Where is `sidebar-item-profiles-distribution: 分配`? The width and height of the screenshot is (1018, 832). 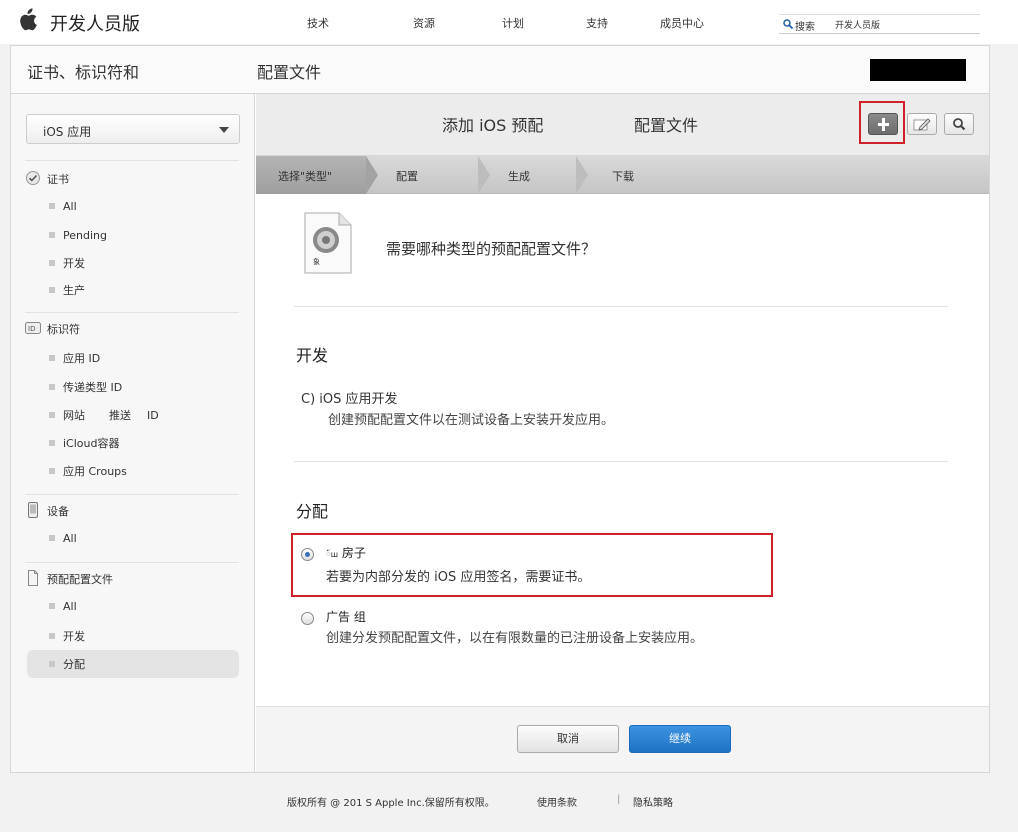
sidebar-item-profiles-distribution: 分配 is located at coordinates (67, 664).